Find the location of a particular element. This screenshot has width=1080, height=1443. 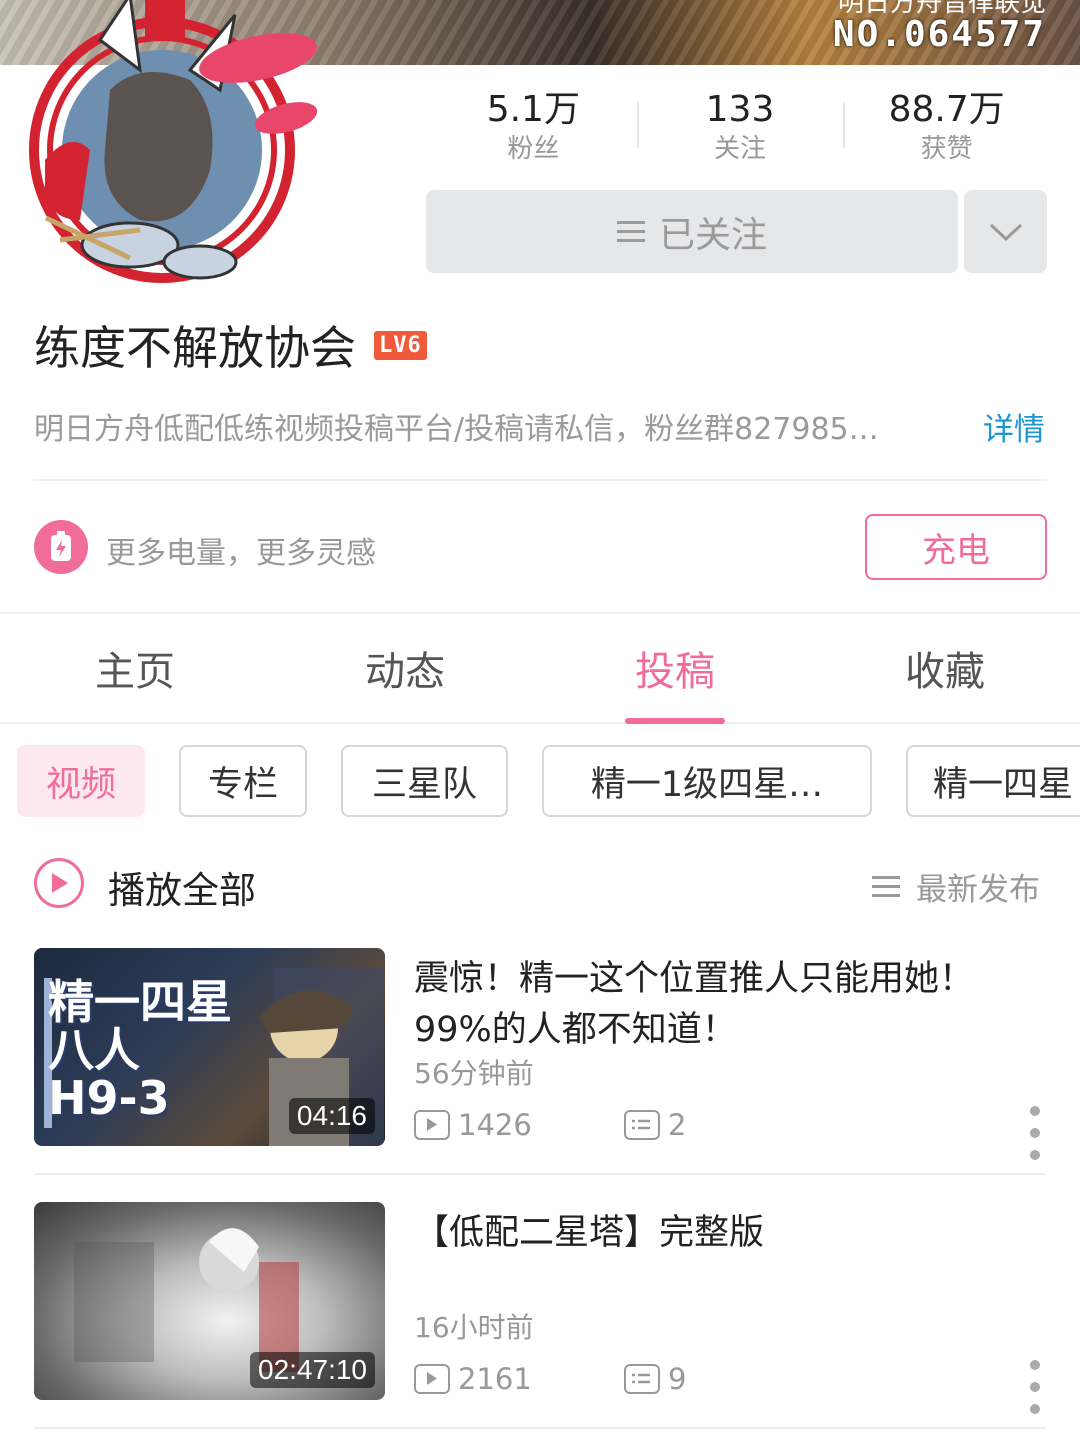

profile-name-row: 练度不解放协会 LV6 is located at coordinates (230, 345).